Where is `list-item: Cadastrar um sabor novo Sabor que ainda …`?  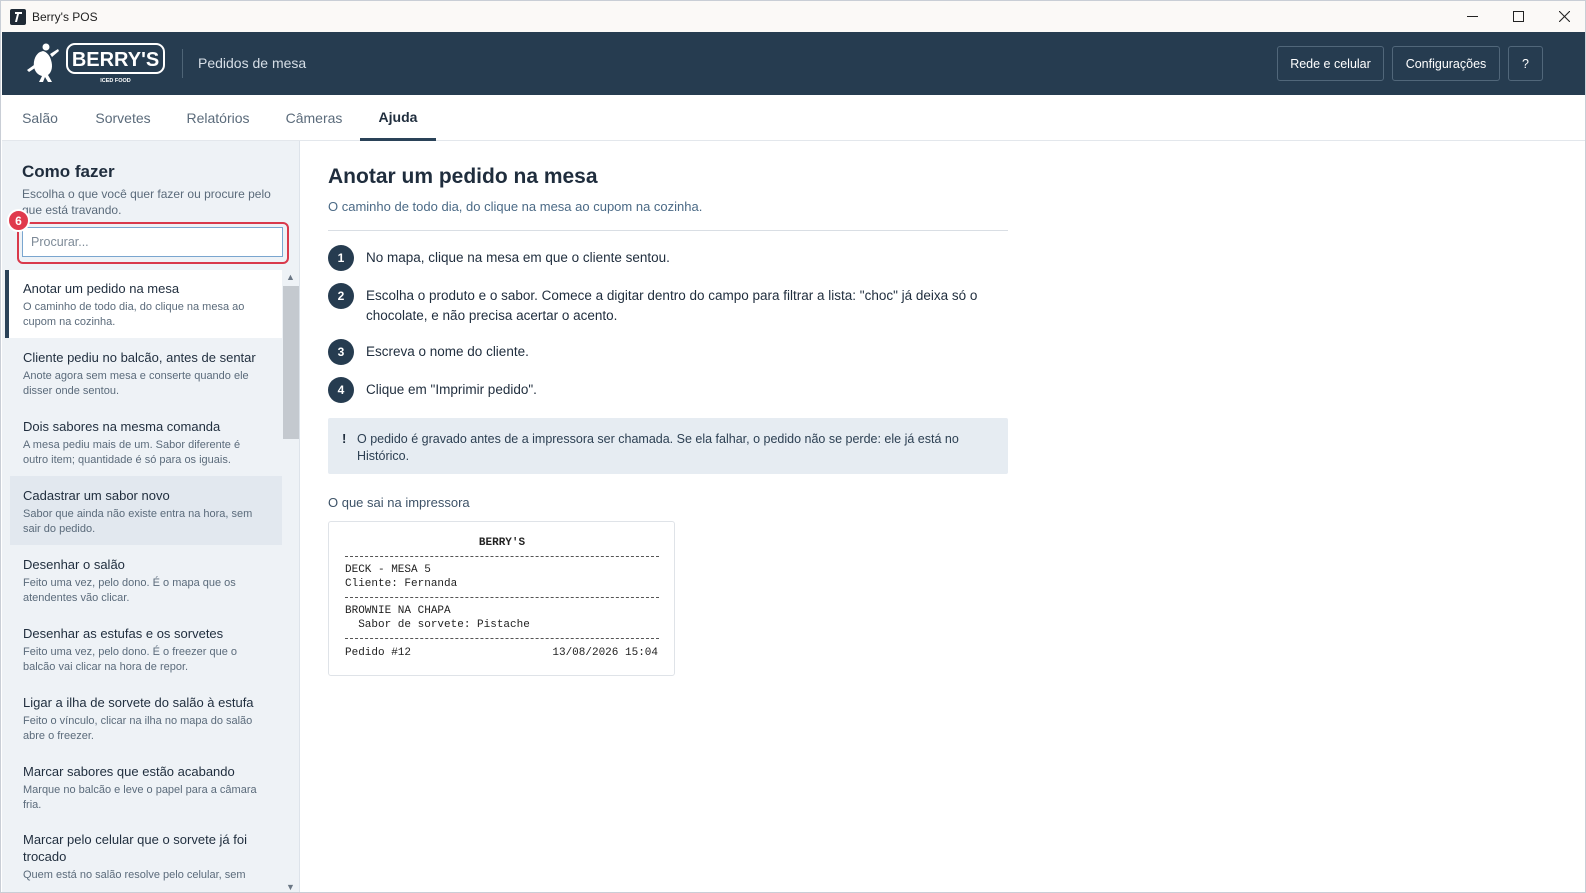 list-item: Cadastrar um sabor novo Sabor que ainda … is located at coordinates (146, 510).